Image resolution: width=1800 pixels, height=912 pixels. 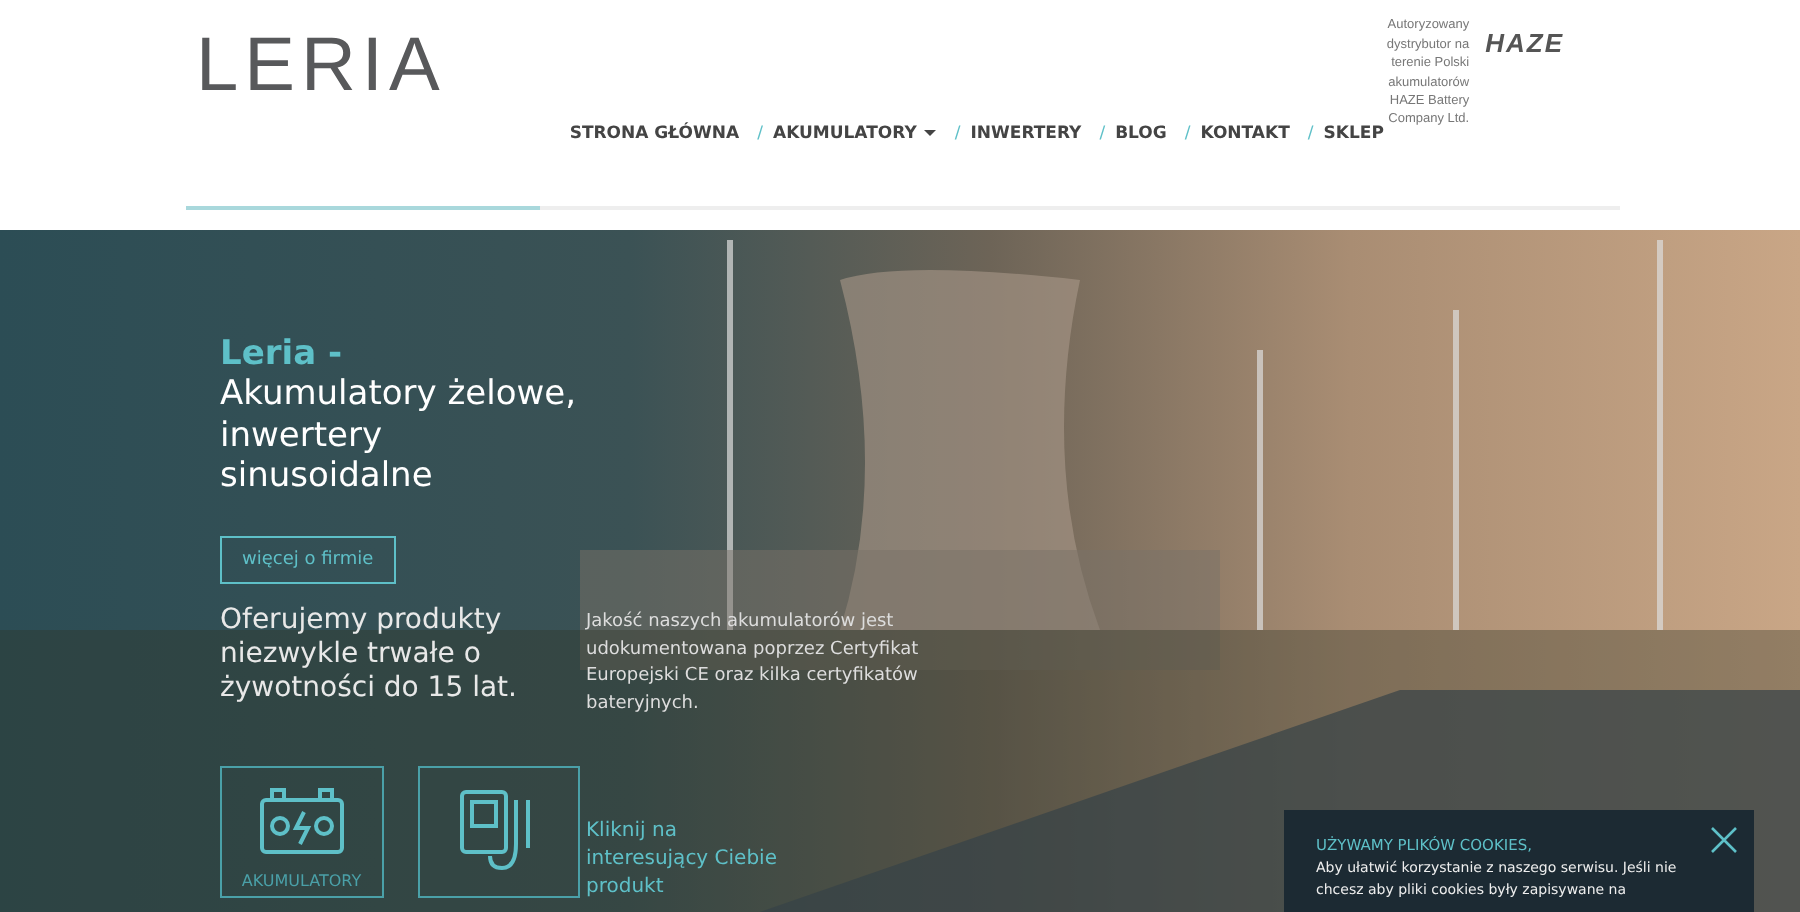 What do you see at coordinates (753, 663) in the screenshot?
I see `quality-text: Jakość naszych akumulatorów jest udokumentowana poprzez Certyfikat Europejski CE oraz kilka certyfikatów bateryjnych.` at bounding box center [753, 663].